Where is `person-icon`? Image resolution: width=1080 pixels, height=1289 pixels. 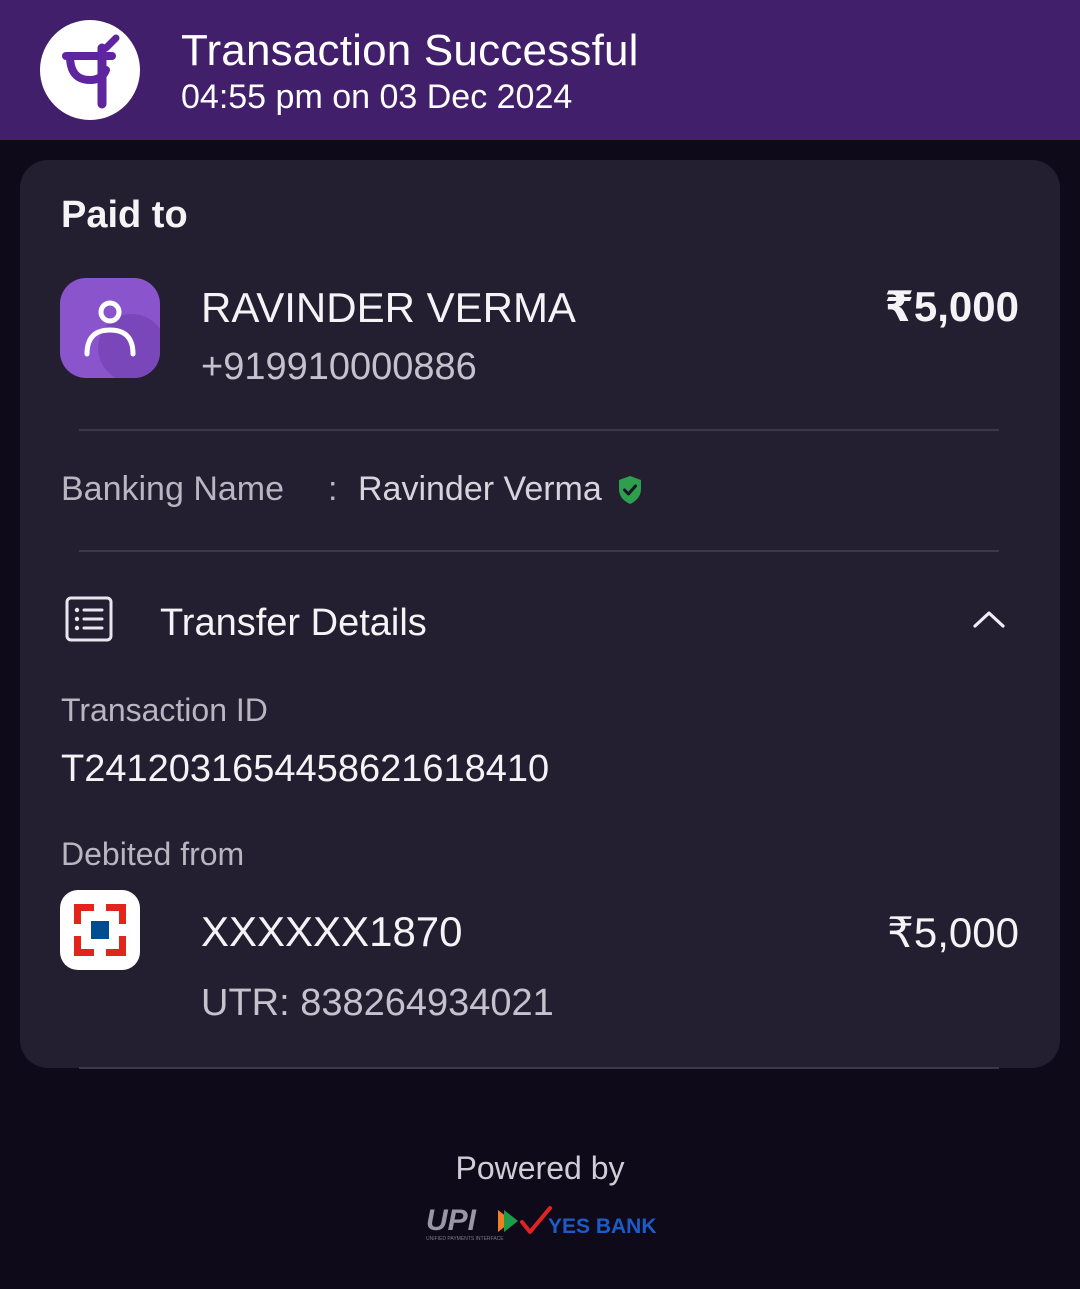 person-icon is located at coordinates (110, 328).